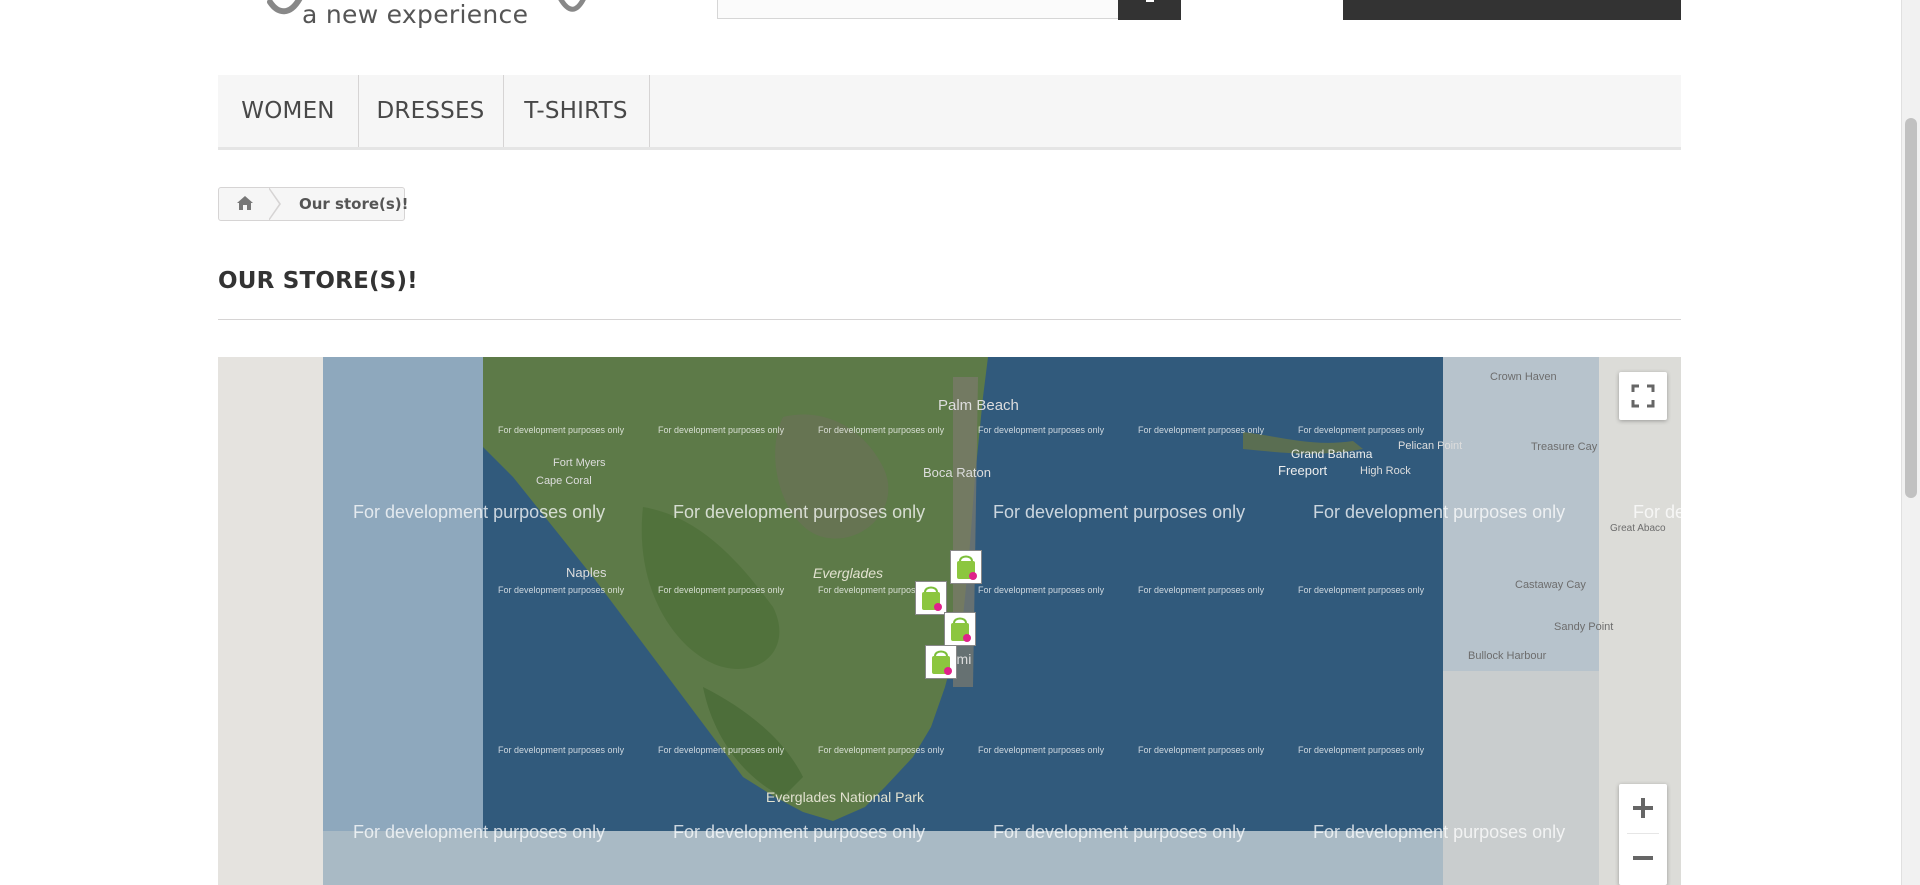 The height and width of the screenshot is (885, 1920). What do you see at coordinates (288, 111) in the screenshot?
I see `menu-item-women: WOMEN` at bounding box center [288, 111].